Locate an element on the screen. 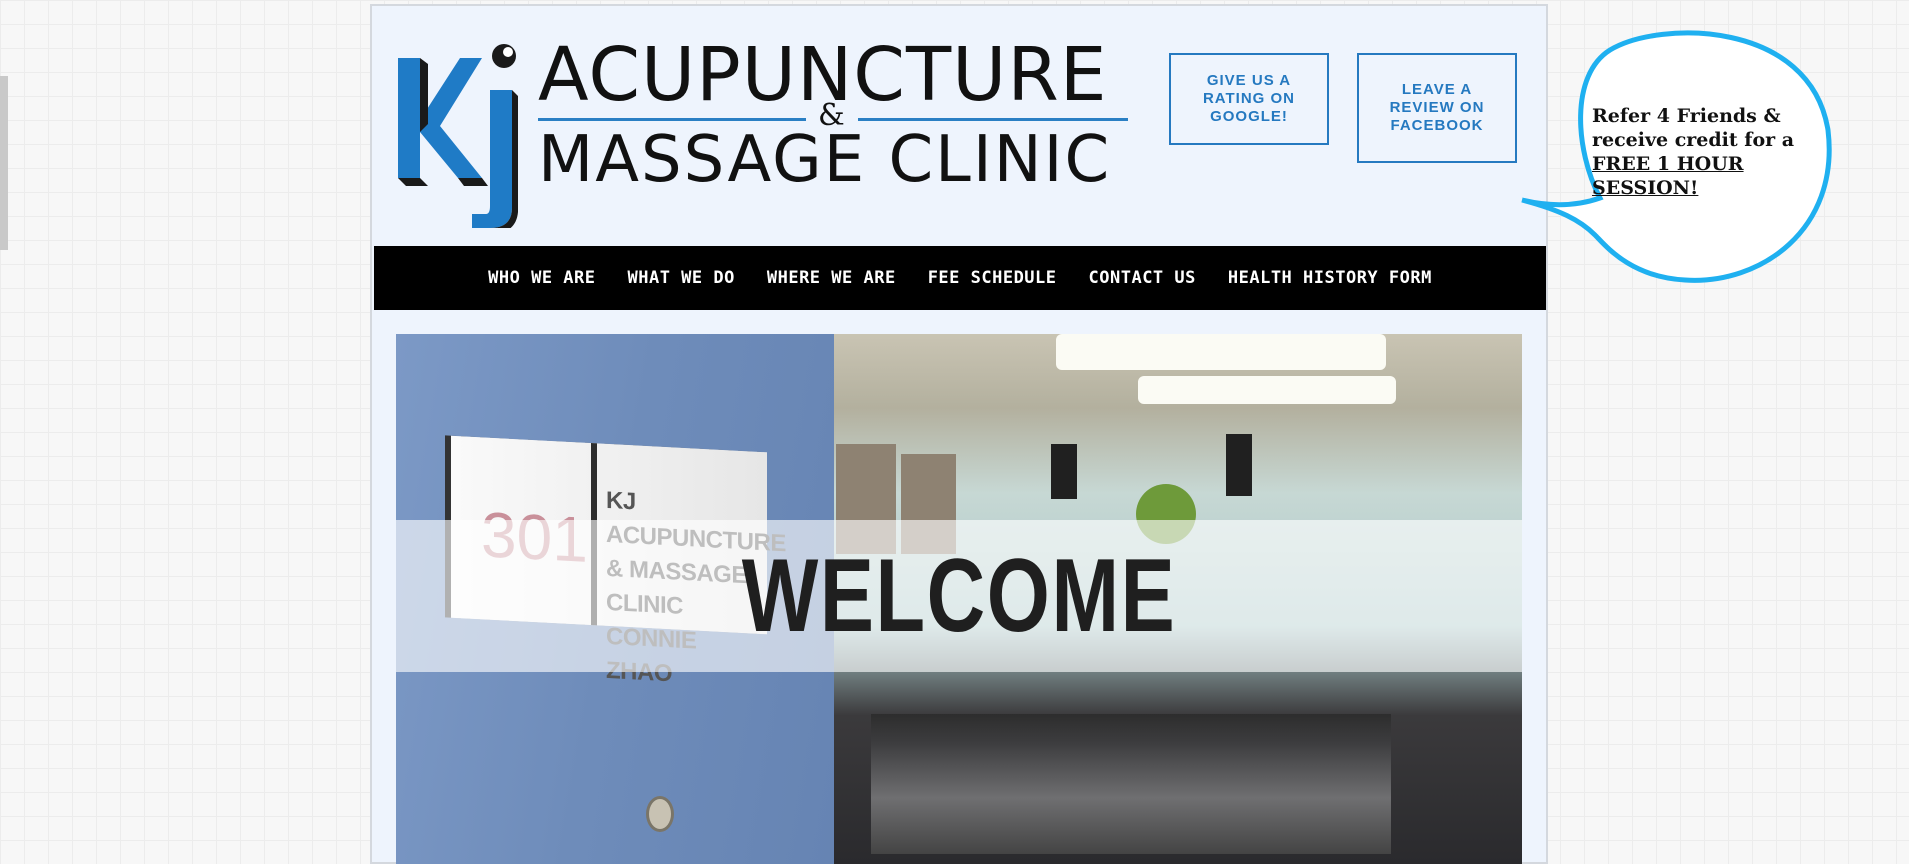 The height and width of the screenshot is (864, 1909). site-logo: ACUPUNCTURE & MASSAGE CLINIC is located at coordinates (760, 128).